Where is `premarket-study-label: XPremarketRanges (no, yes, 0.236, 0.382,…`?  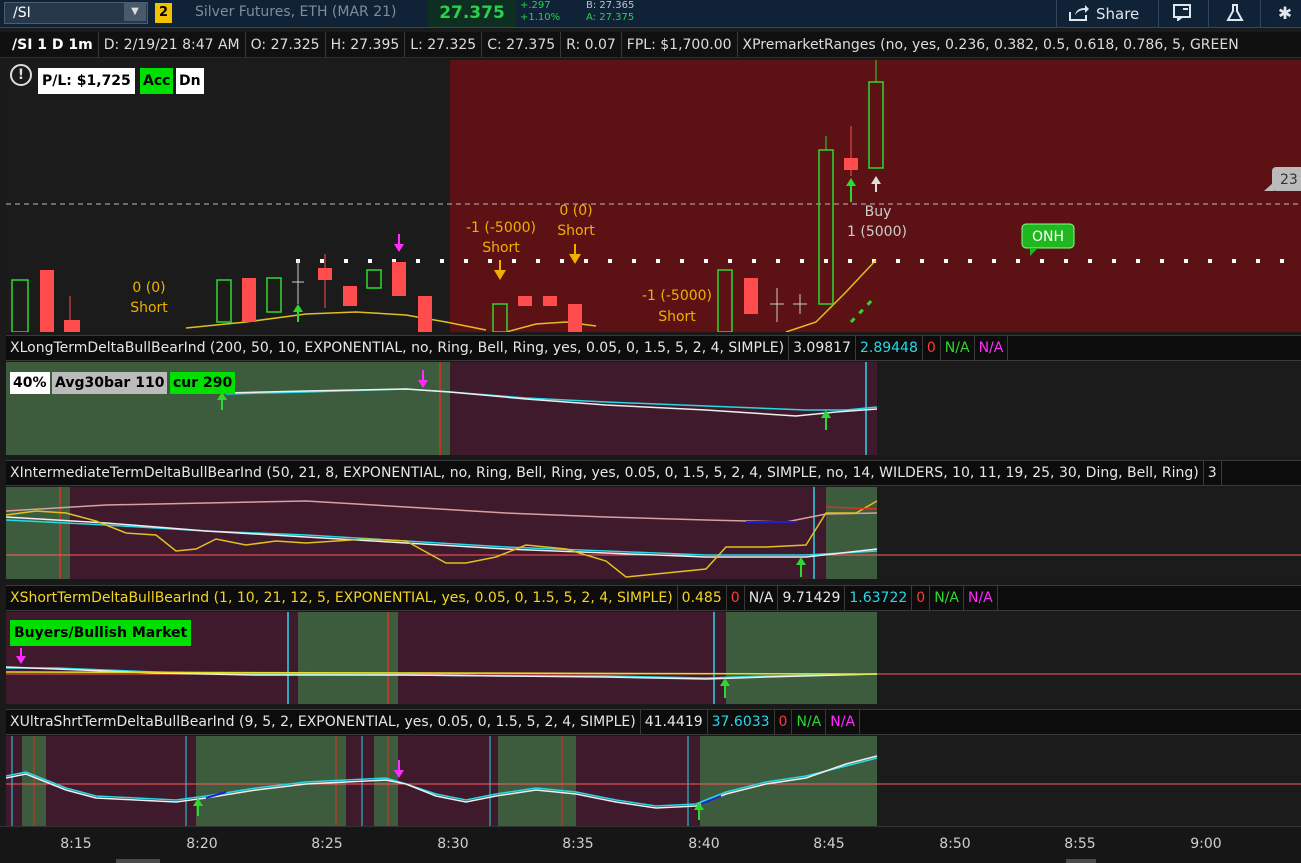 premarket-study-label: XPremarketRanges (no, yes, 0.236, 0.382,… is located at coordinates (991, 44).